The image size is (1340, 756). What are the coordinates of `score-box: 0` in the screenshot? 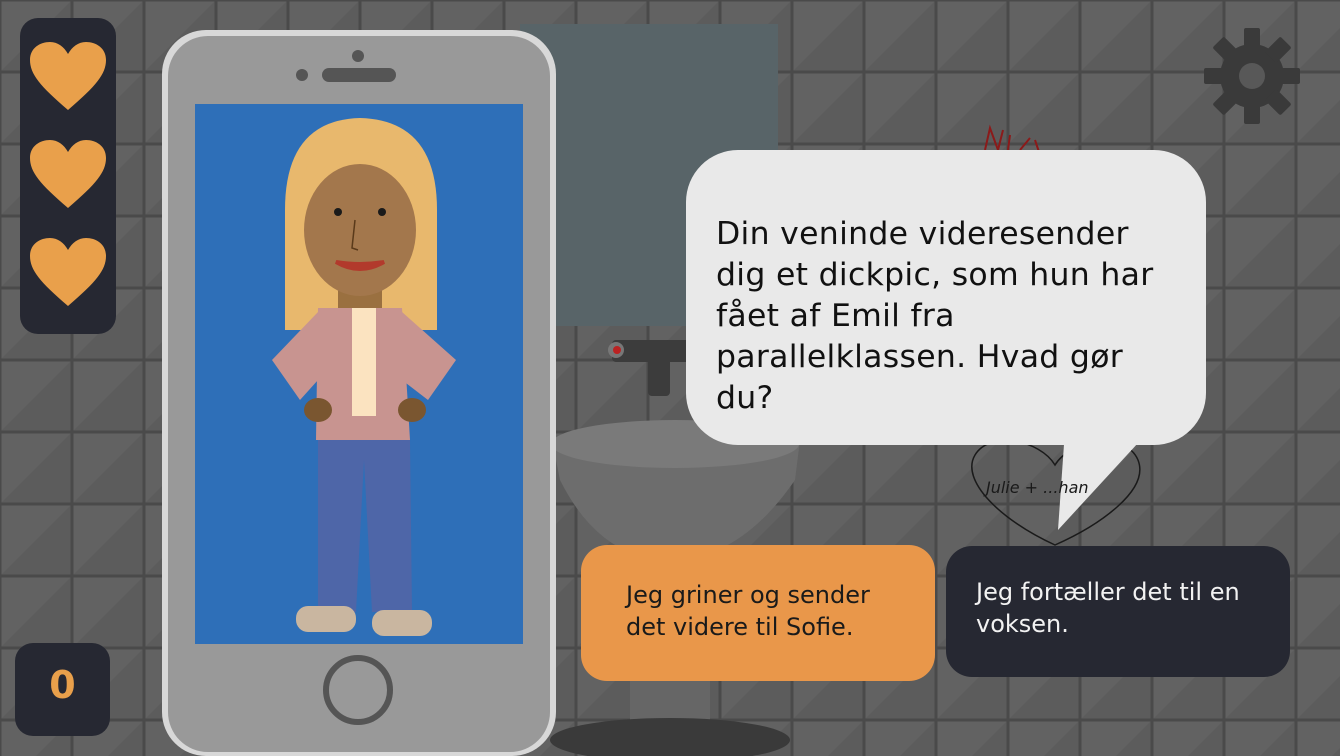 It's located at (62, 689).